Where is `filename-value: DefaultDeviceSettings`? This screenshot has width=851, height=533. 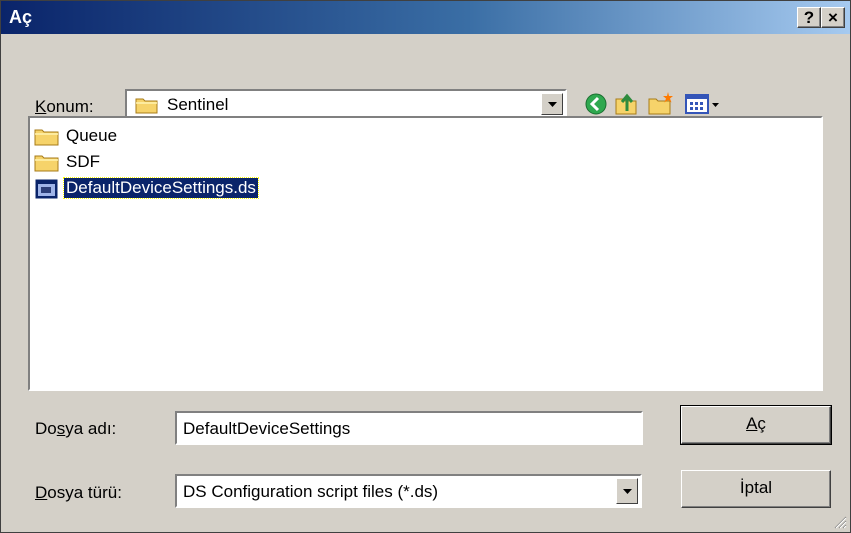 filename-value: DefaultDeviceSettings is located at coordinates (267, 428).